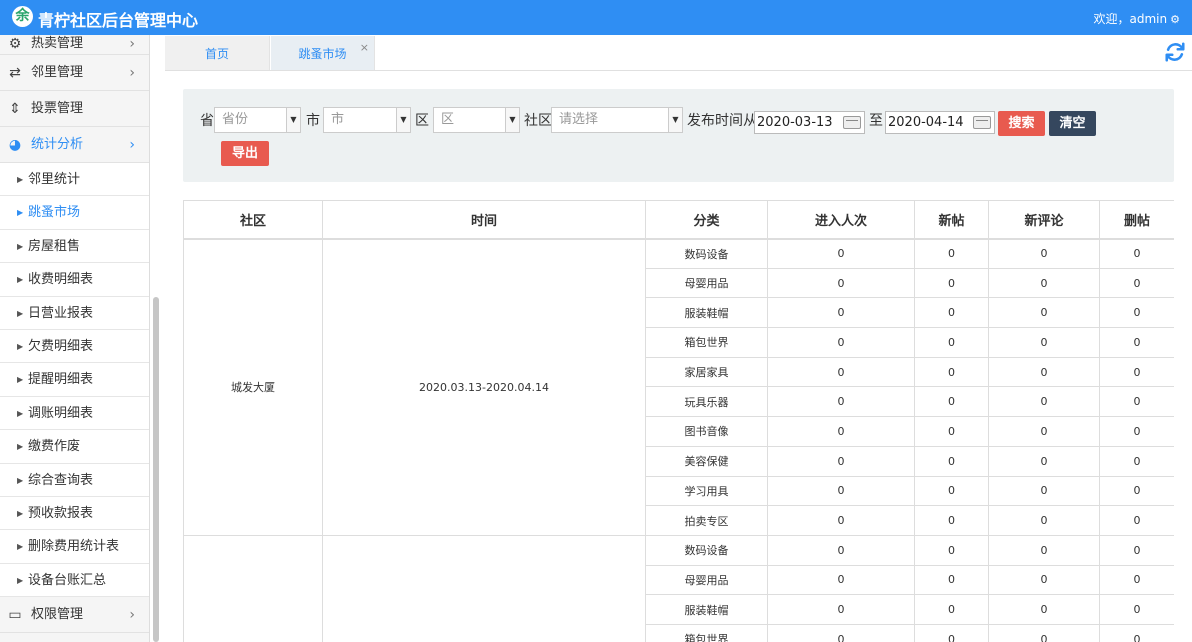 Image resolution: width=1192 pixels, height=642 pixels. I want to click on sidebar-item-permissions: ▭ 权限管理 ›, so click(74, 615).